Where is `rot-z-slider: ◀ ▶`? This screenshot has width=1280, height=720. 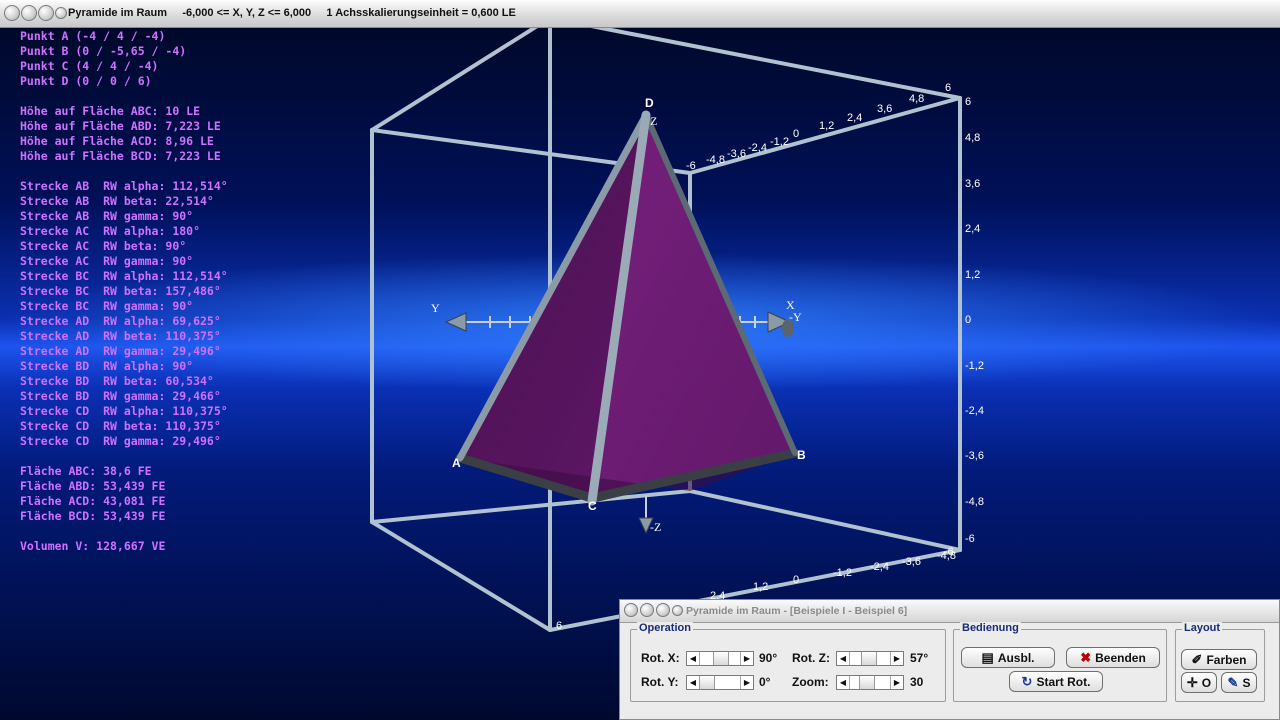 rot-z-slider: ◀ ▶ is located at coordinates (870, 658).